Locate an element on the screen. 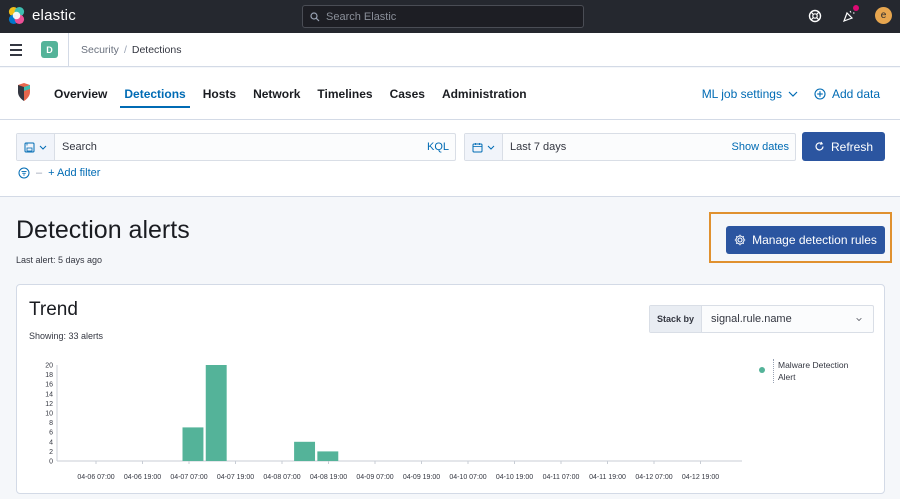 The width and height of the screenshot is (900, 499). y-tick-label: 12 is located at coordinates (49, 404).